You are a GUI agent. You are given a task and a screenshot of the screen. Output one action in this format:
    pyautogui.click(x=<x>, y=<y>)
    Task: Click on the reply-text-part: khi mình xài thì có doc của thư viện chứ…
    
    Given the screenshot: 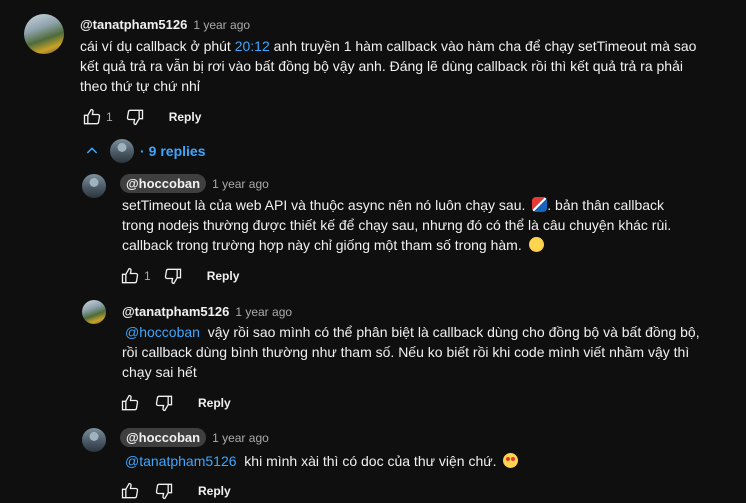 What is the action you would take?
    pyautogui.click(x=366, y=461)
    